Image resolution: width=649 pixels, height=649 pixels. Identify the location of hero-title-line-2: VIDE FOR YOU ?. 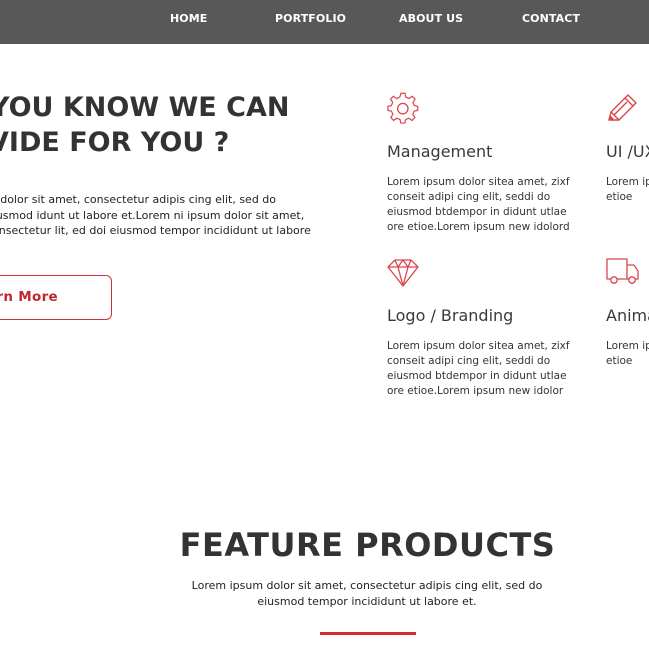
(115, 142).